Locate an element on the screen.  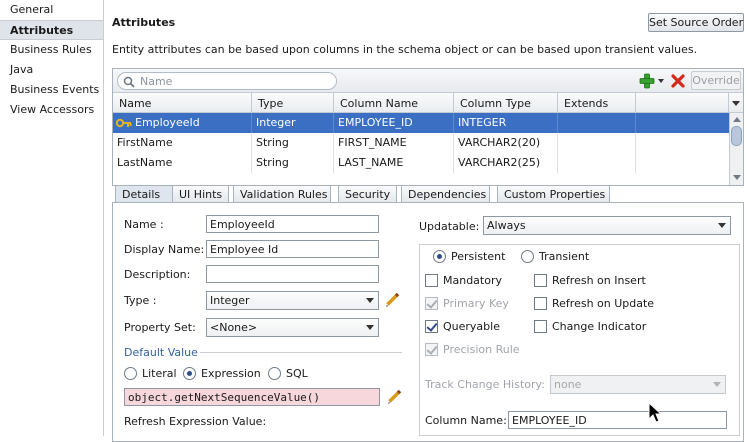
table-row: EmployeeId Integer EMPLOYEE_ID INTEGER is located at coordinates (421, 123).